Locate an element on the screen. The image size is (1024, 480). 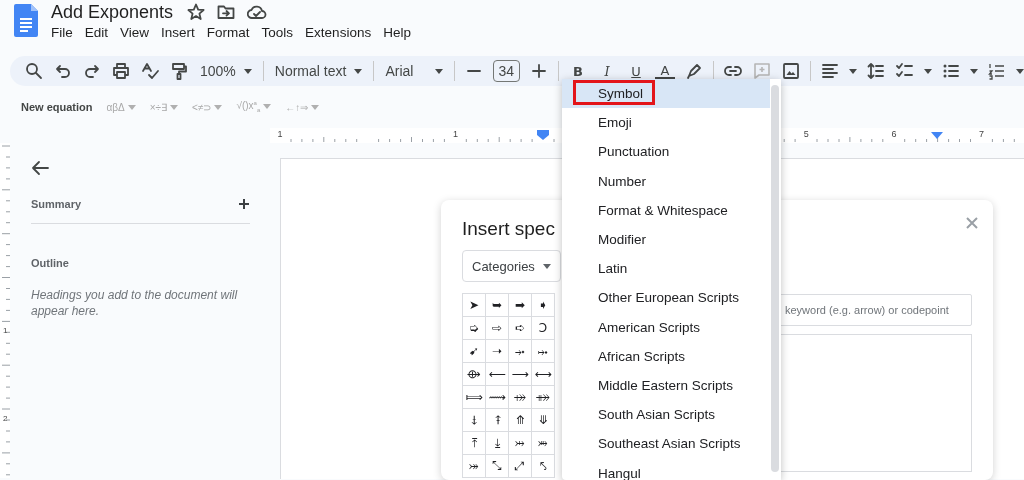
symbol-cell: ⟴ is located at coordinates (474, 374).